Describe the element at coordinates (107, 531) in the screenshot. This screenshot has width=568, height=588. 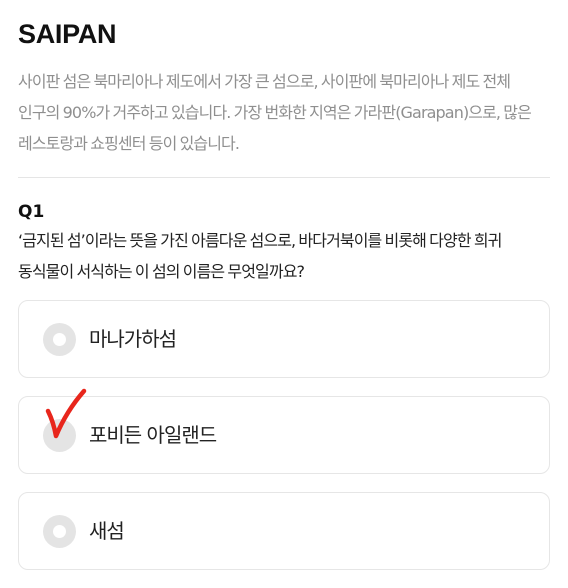
I see `option-label: 새섬` at that location.